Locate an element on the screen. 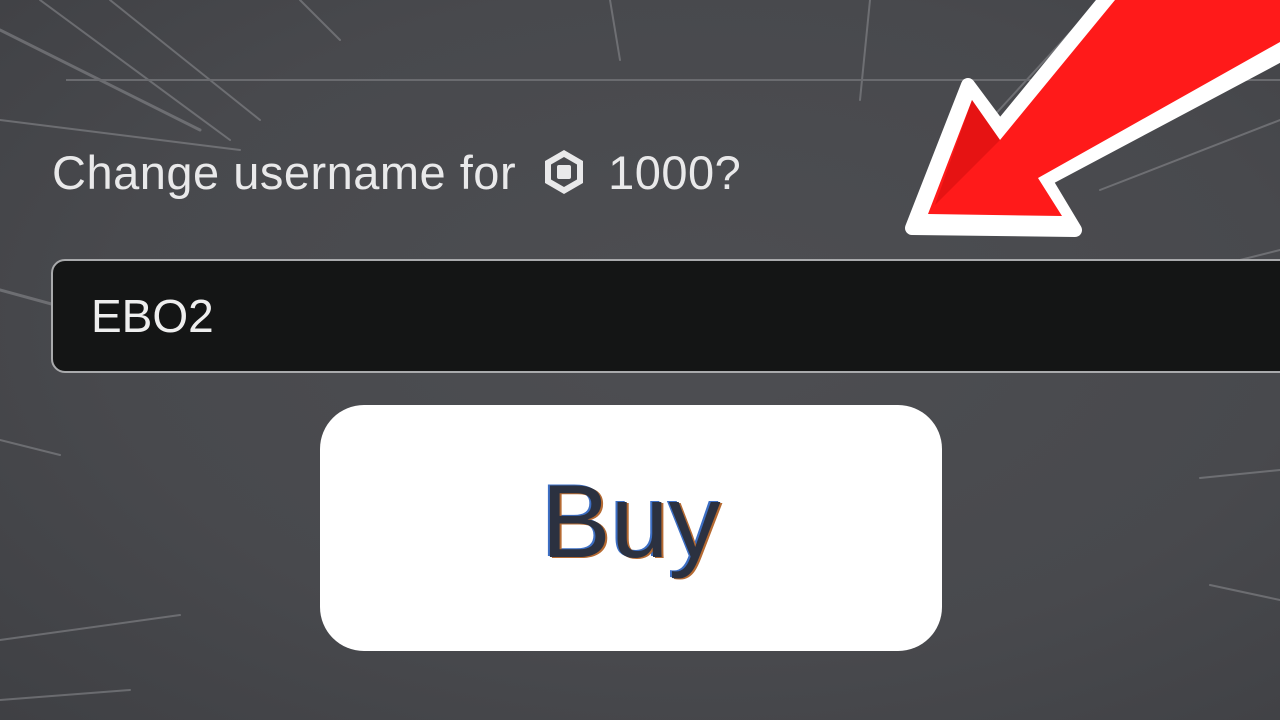 The width and height of the screenshot is (1280, 720). change-username-prompt: Change username for 1000? is located at coordinates (396, 172).